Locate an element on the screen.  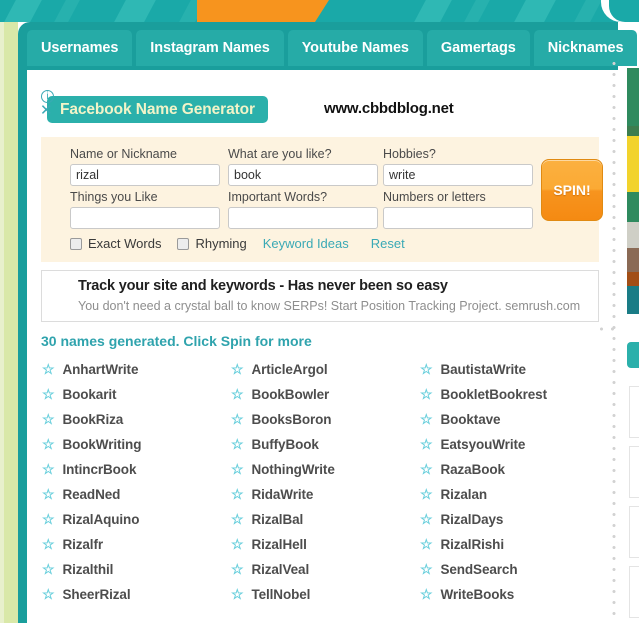
list-item: ☆ BautistaWrite is located at coordinates (509, 369).